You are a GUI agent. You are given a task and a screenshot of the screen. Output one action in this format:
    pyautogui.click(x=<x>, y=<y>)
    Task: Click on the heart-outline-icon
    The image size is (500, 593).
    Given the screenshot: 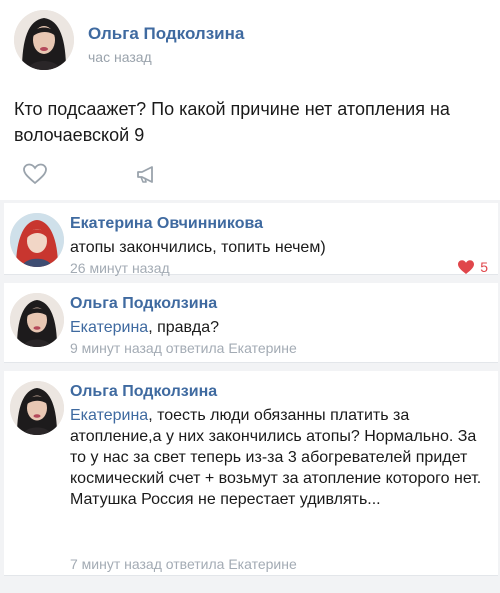 What is the action you would take?
    pyautogui.click(x=35, y=174)
    